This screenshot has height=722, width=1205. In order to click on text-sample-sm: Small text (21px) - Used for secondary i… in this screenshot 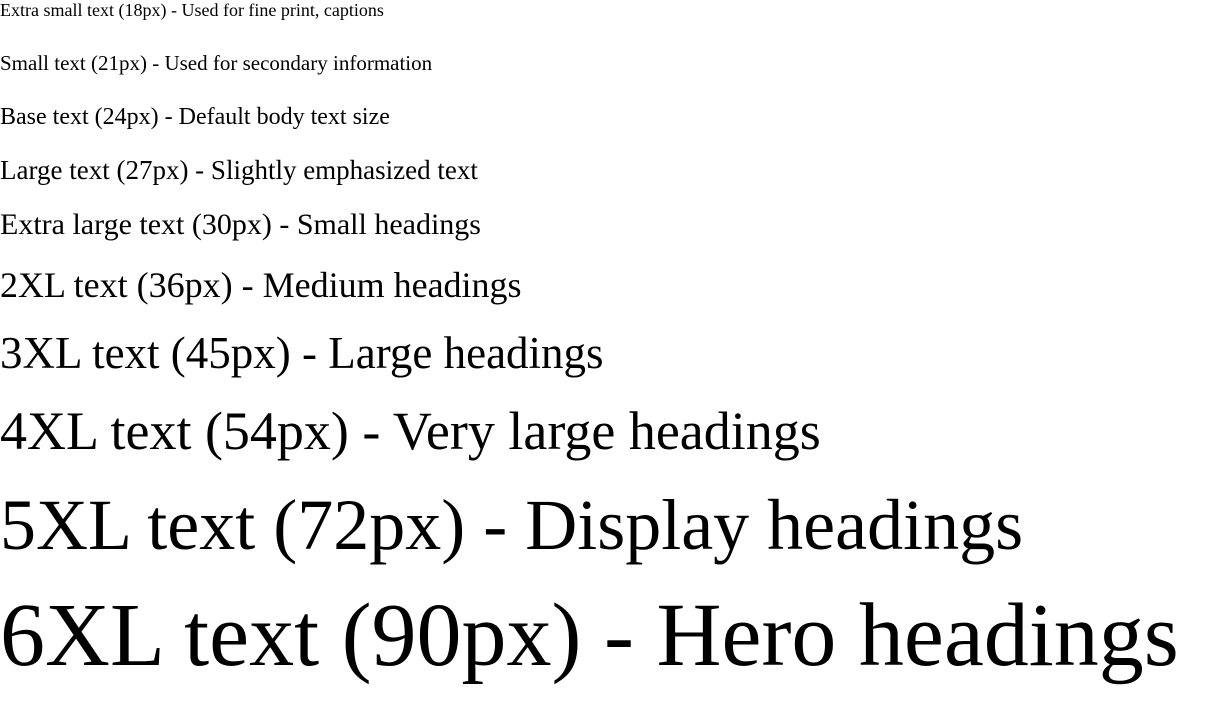, I will do `click(216, 63)`.